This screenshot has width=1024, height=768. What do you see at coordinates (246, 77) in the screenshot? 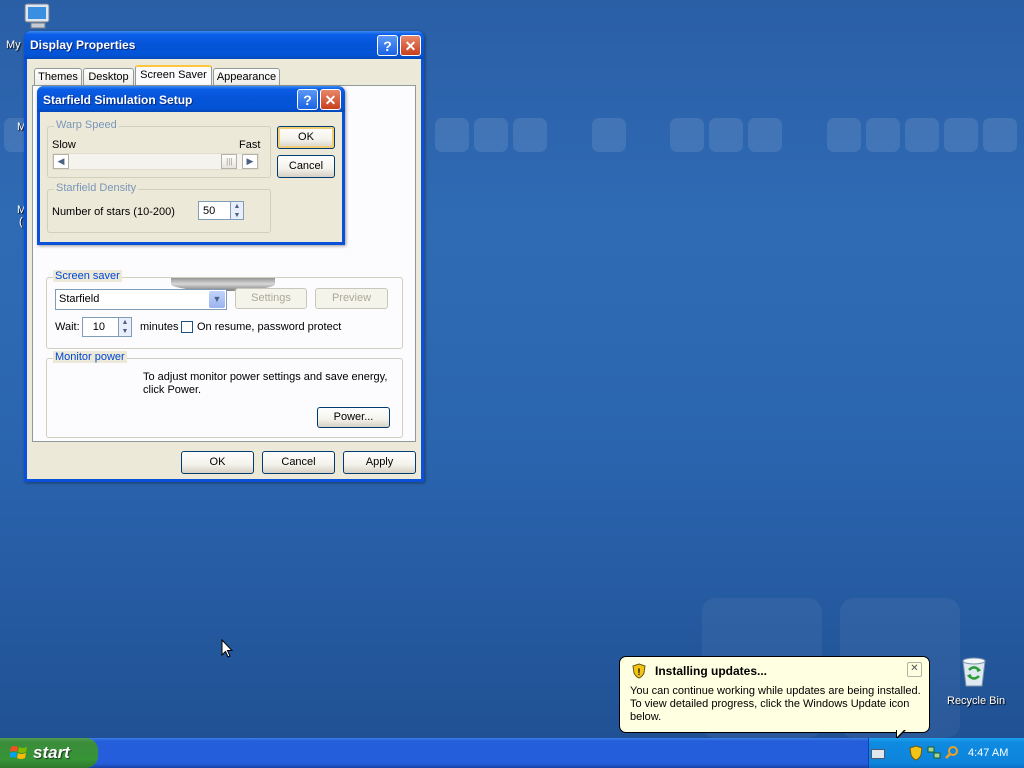
I see `tab-appearance: Appearance` at bounding box center [246, 77].